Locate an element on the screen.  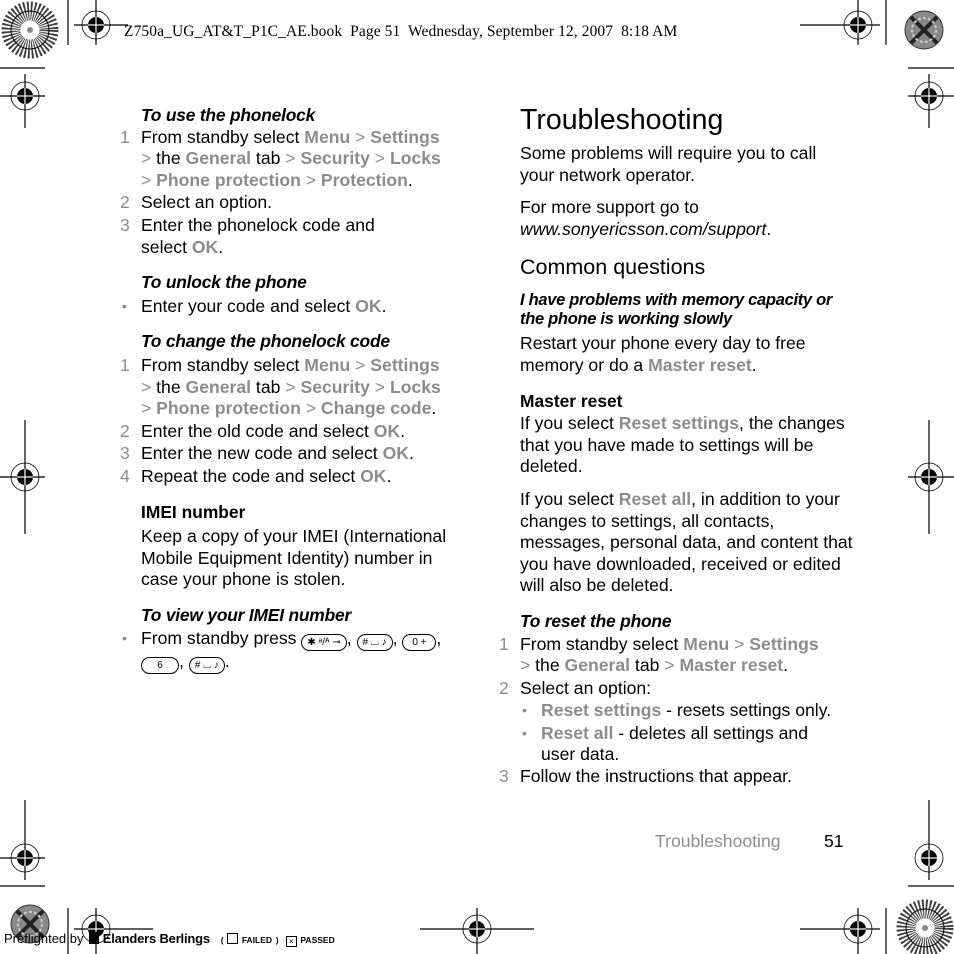
sub-bullet-item: • Reset settings - resets settings only. is located at coordinates (676, 711).